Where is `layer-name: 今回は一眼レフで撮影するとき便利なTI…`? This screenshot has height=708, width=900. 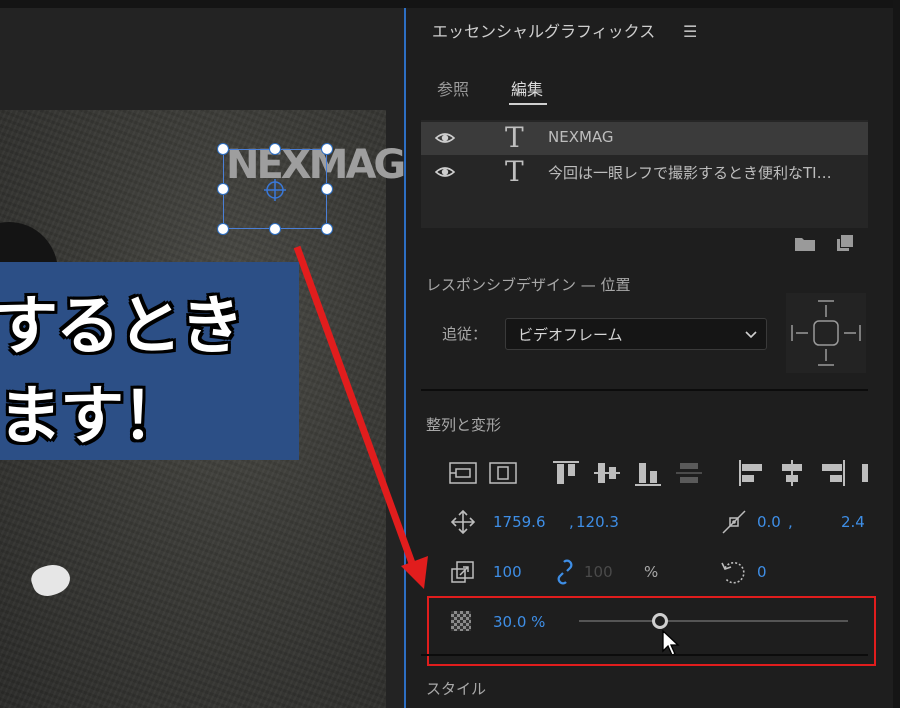 layer-name: 今回は一眼レフで撮影するとき便利なTI… is located at coordinates (690, 173).